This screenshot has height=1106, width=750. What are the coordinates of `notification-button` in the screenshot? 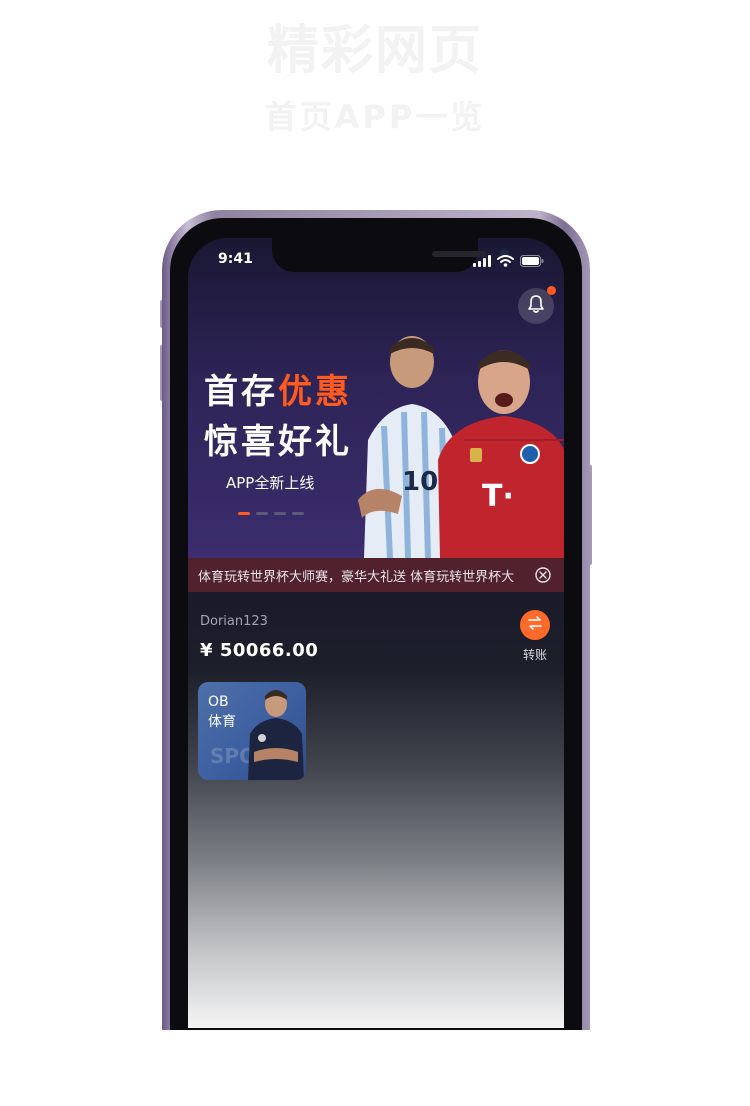 It's located at (537, 305).